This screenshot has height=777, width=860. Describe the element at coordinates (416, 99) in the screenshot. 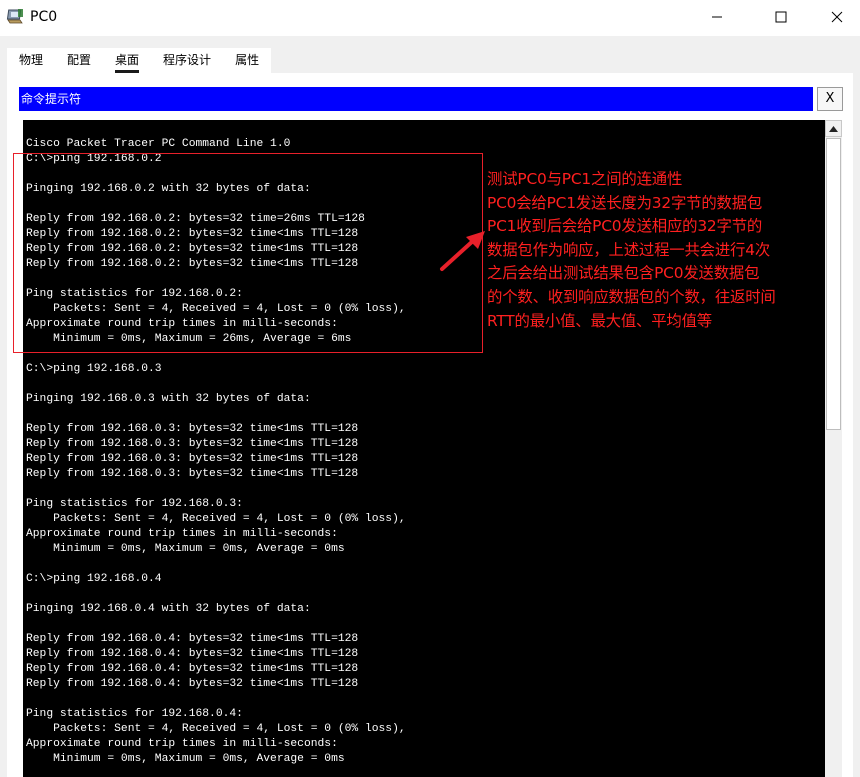

I see `command-prompt-title: 命令提示符` at that location.